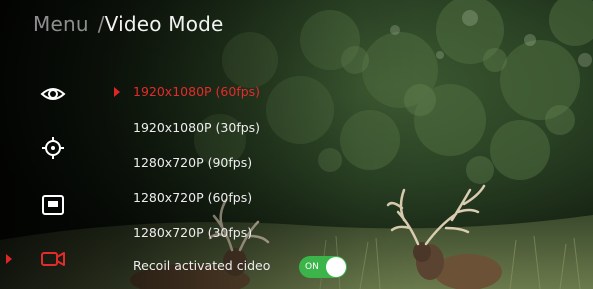  What do you see at coordinates (192, 163) in the screenshot?
I see `video-mode-option: 1280x720P (90fps)` at bounding box center [192, 163].